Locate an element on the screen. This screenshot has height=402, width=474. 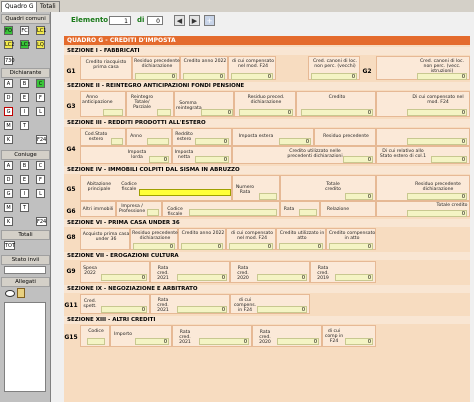
sidebar-con-btn-f24: F24 is located at coordinates (41, 221).